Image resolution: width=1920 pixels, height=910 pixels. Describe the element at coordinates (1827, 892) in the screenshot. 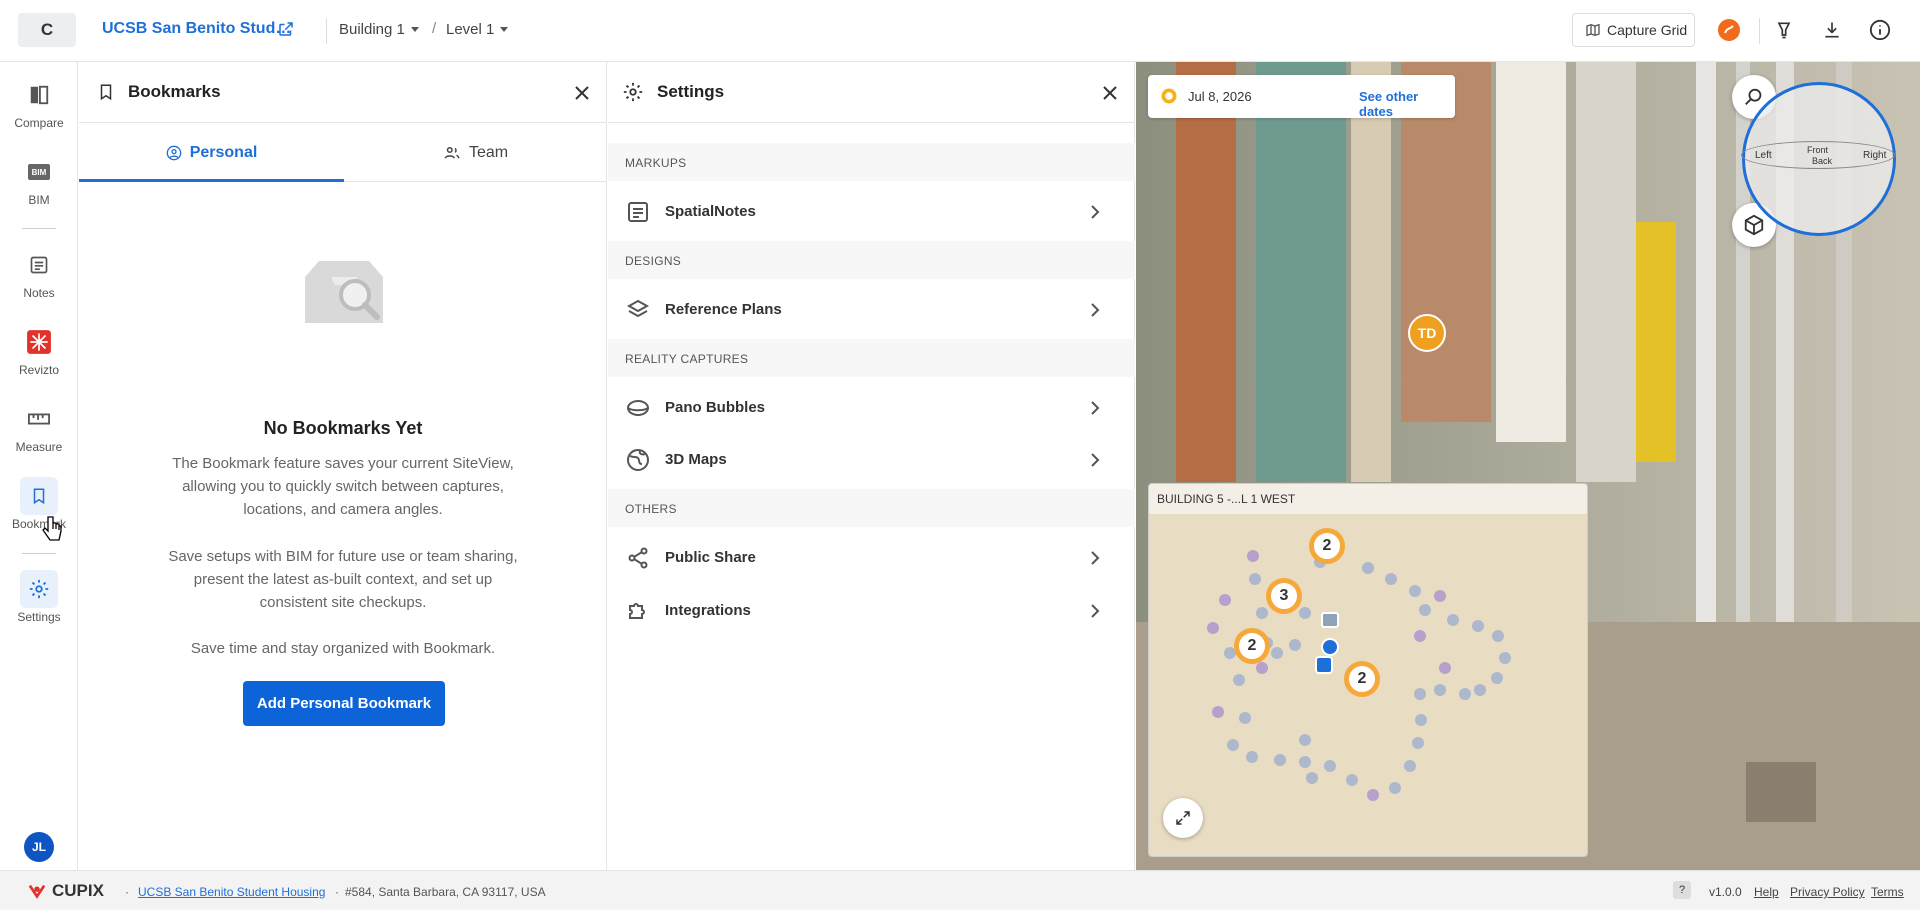

I see `footer-privacy-link: Privacy Policy` at that location.